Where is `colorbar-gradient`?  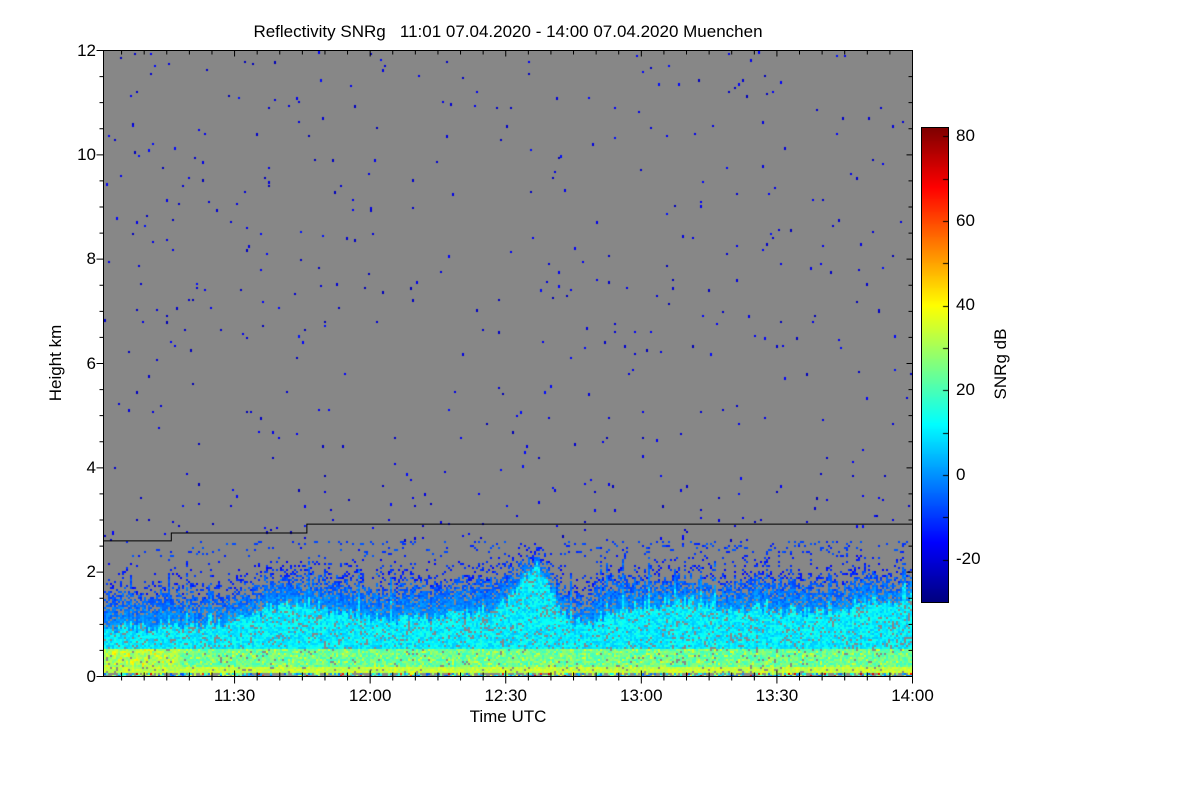 colorbar-gradient is located at coordinates (935, 365).